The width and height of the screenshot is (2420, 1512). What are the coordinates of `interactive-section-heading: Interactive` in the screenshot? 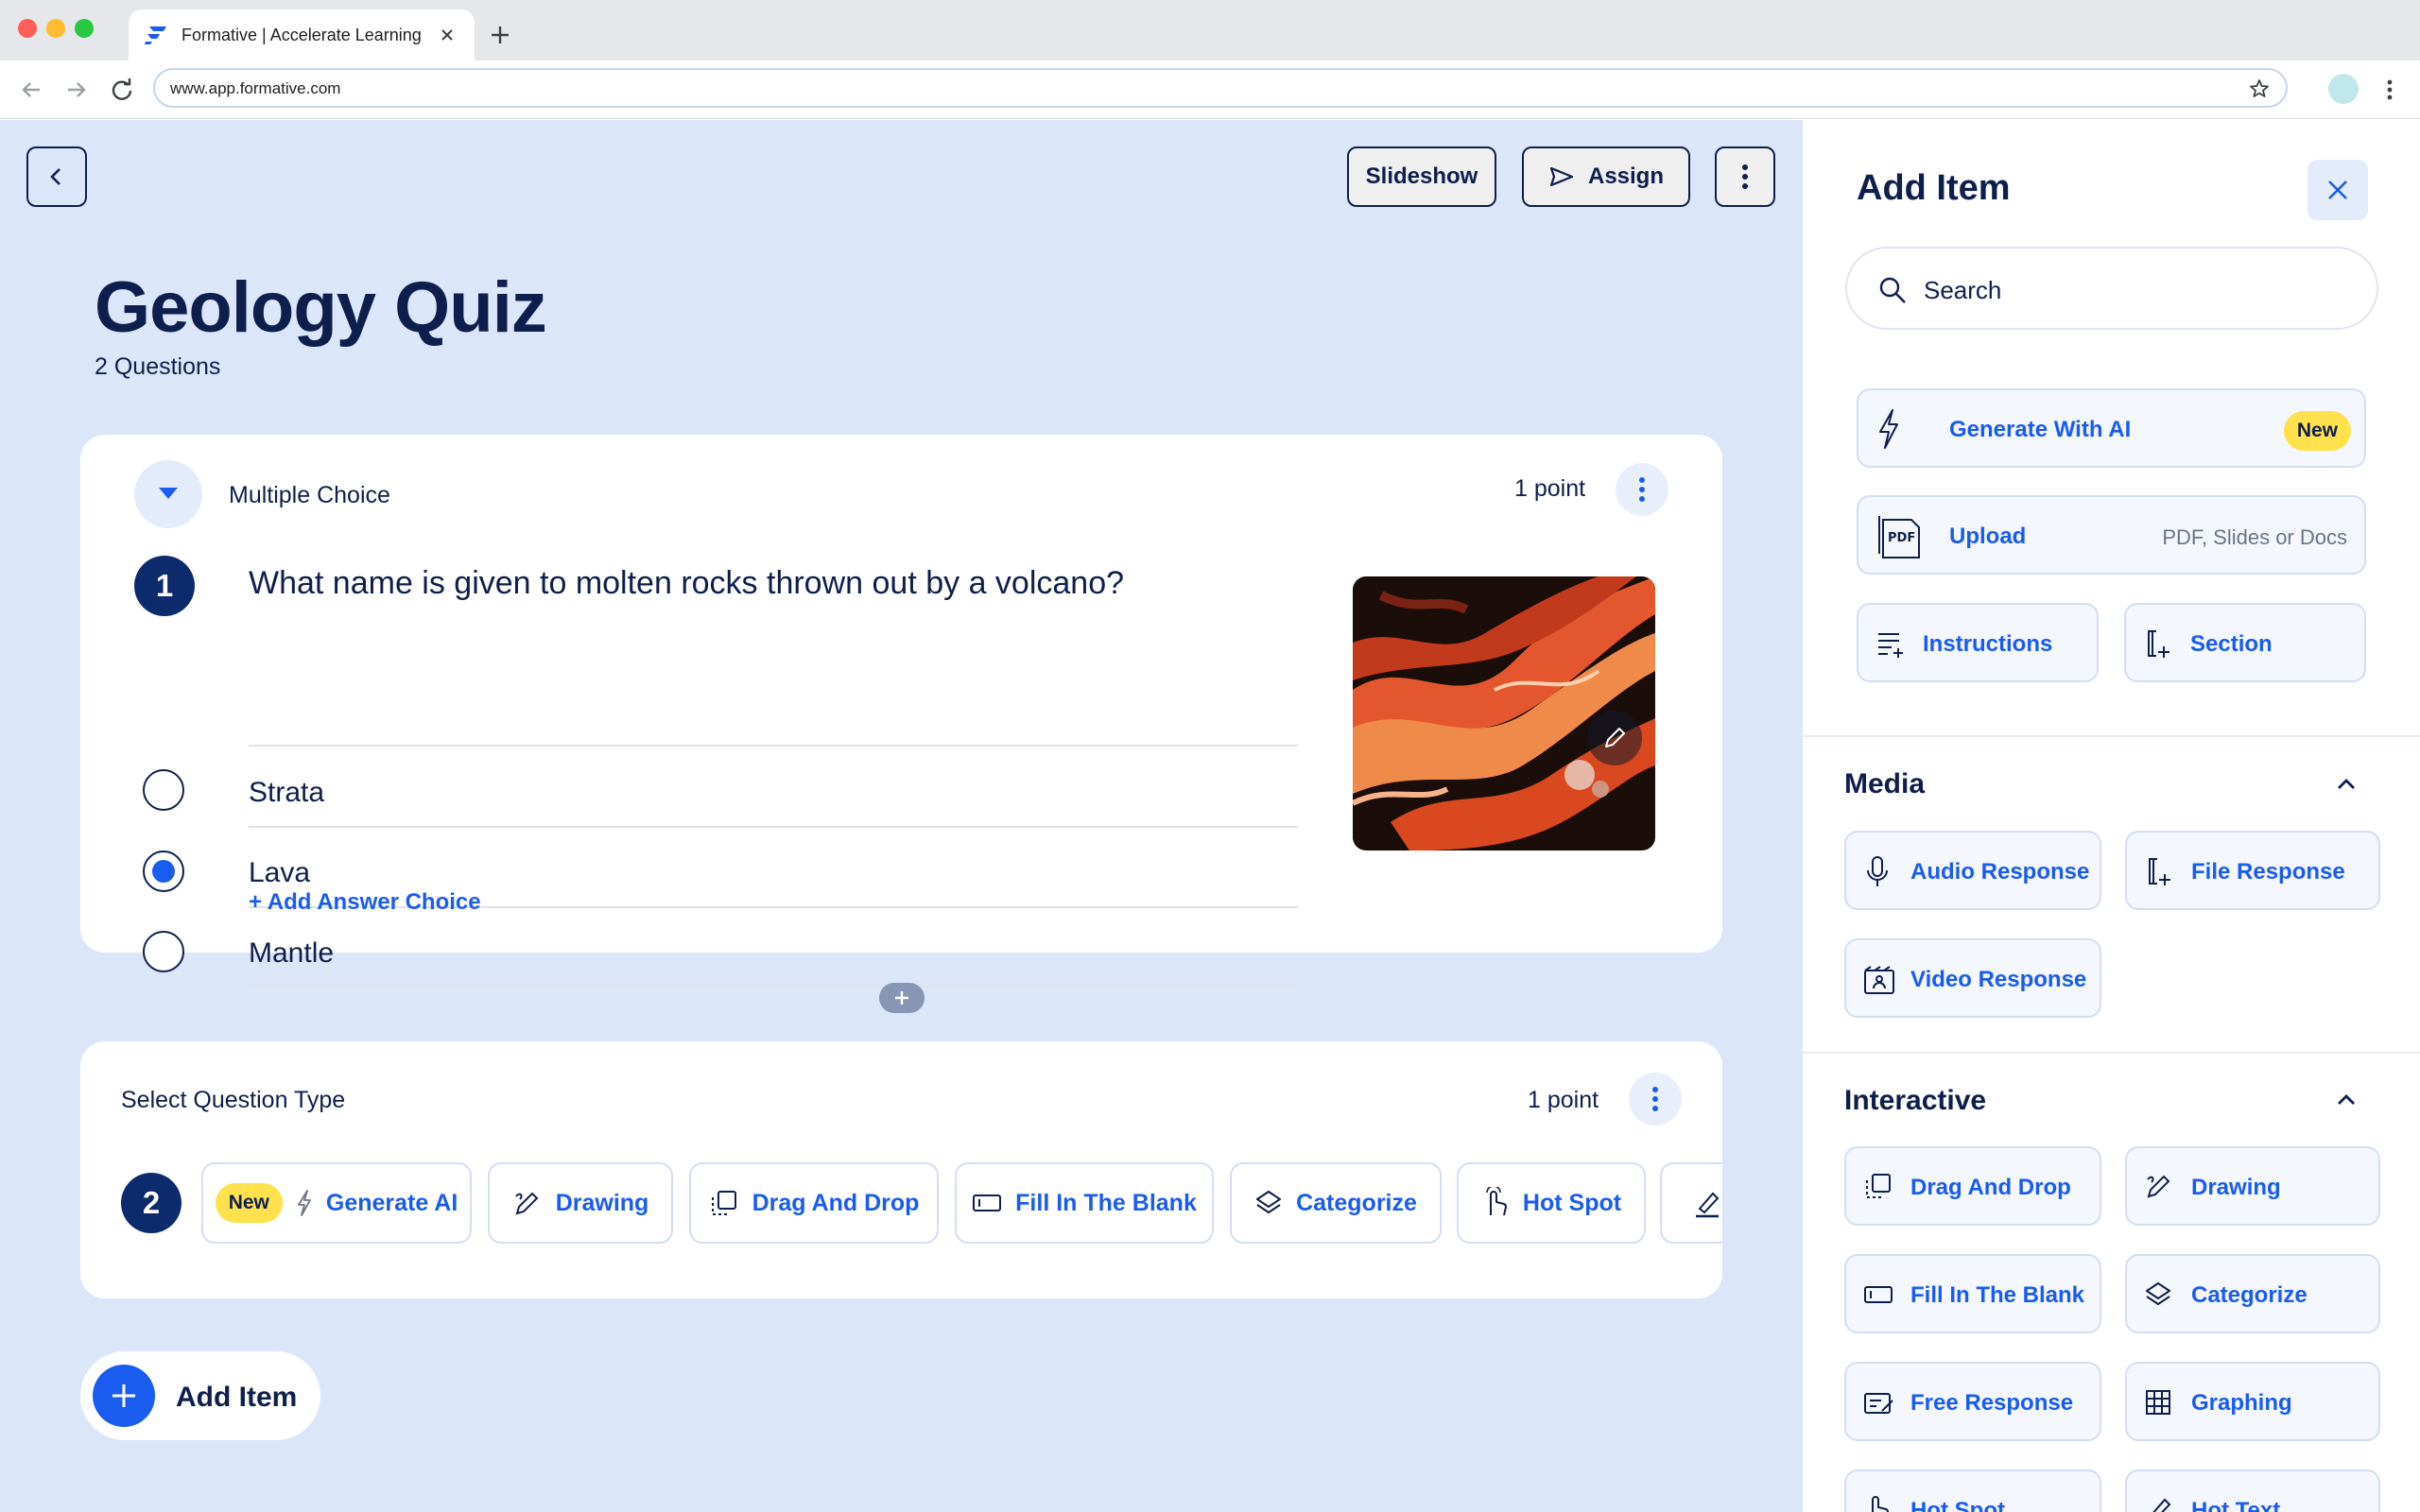 It's located at (1915, 1101).